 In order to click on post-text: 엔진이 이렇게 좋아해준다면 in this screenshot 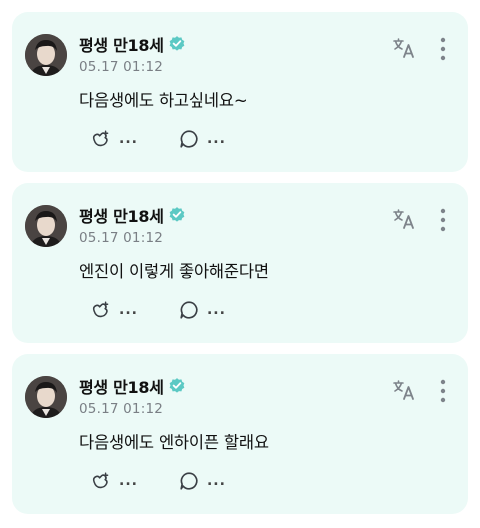, I will do `click(174, 271)`.